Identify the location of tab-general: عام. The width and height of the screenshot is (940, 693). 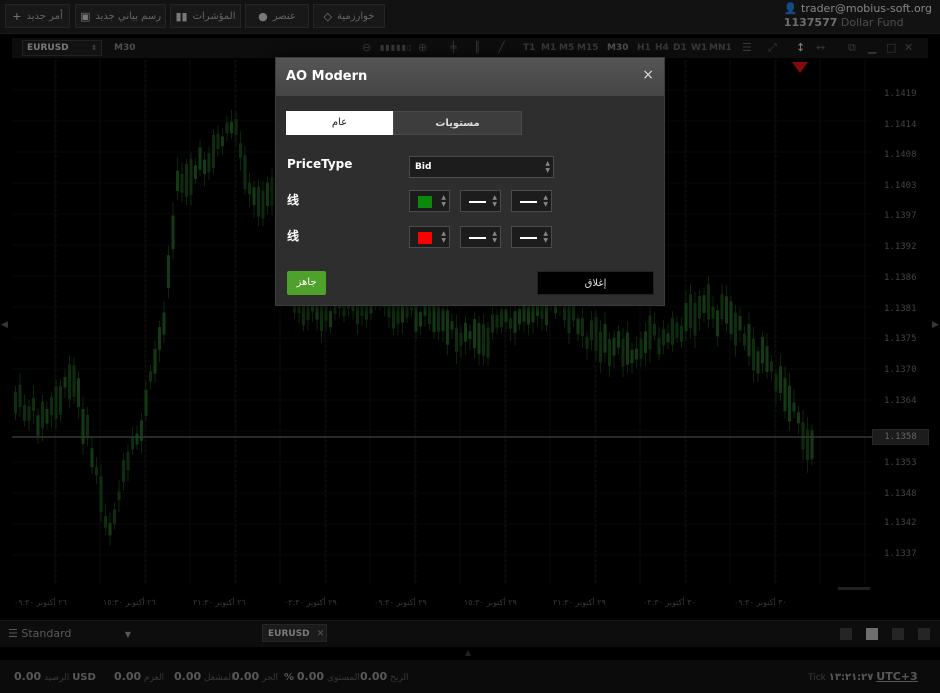
(339, 123).